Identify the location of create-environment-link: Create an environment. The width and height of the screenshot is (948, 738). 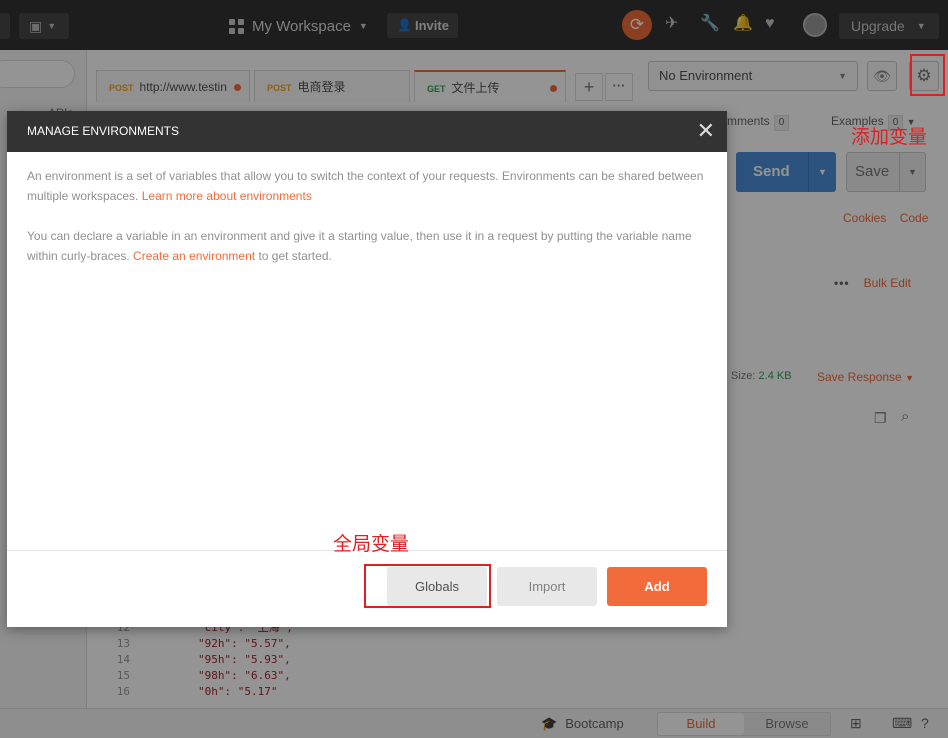
(194, 256).